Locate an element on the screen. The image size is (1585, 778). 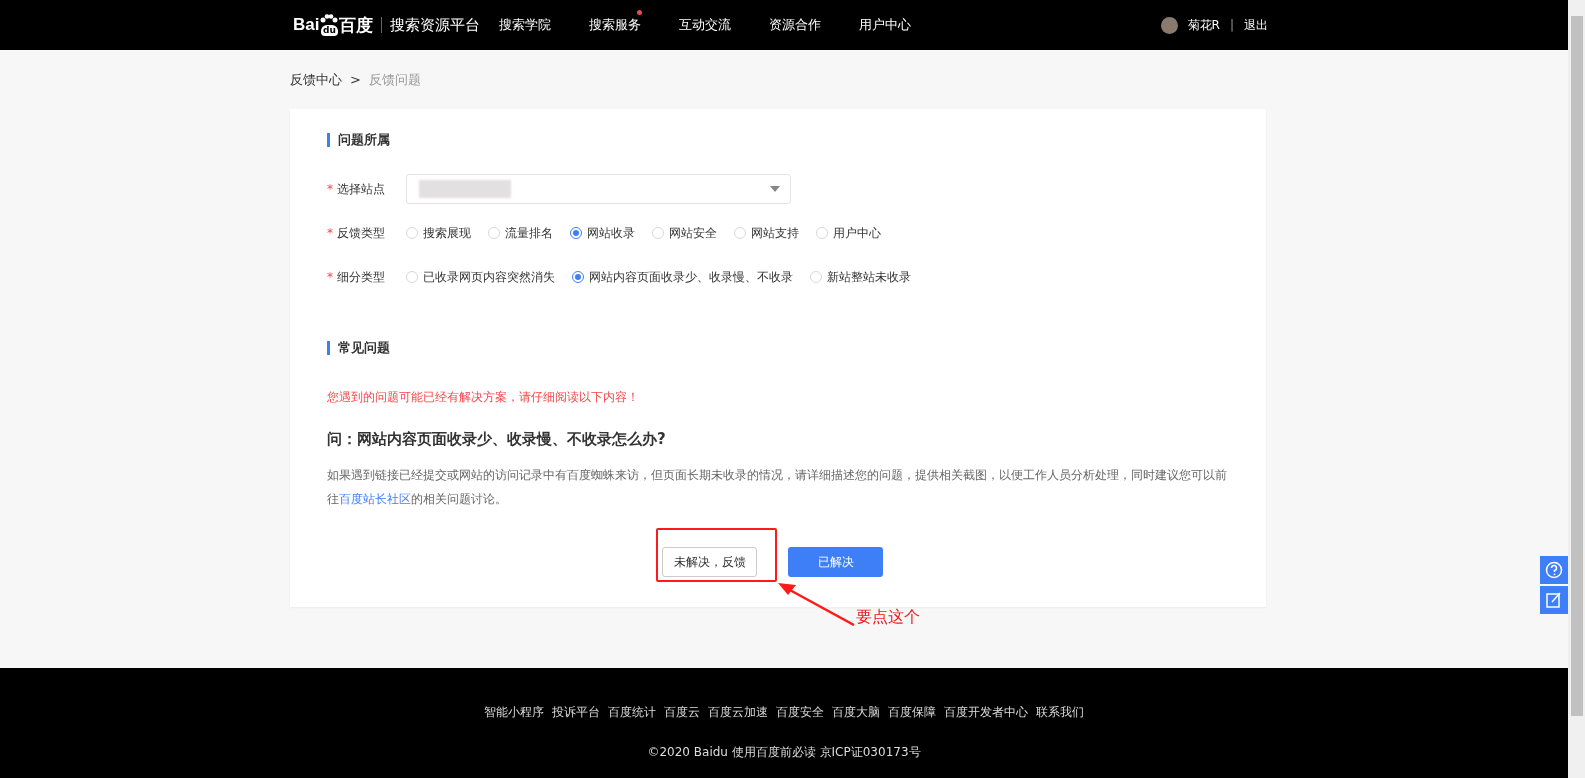
logo-text: 百度 is located at coordinates (356, 25).